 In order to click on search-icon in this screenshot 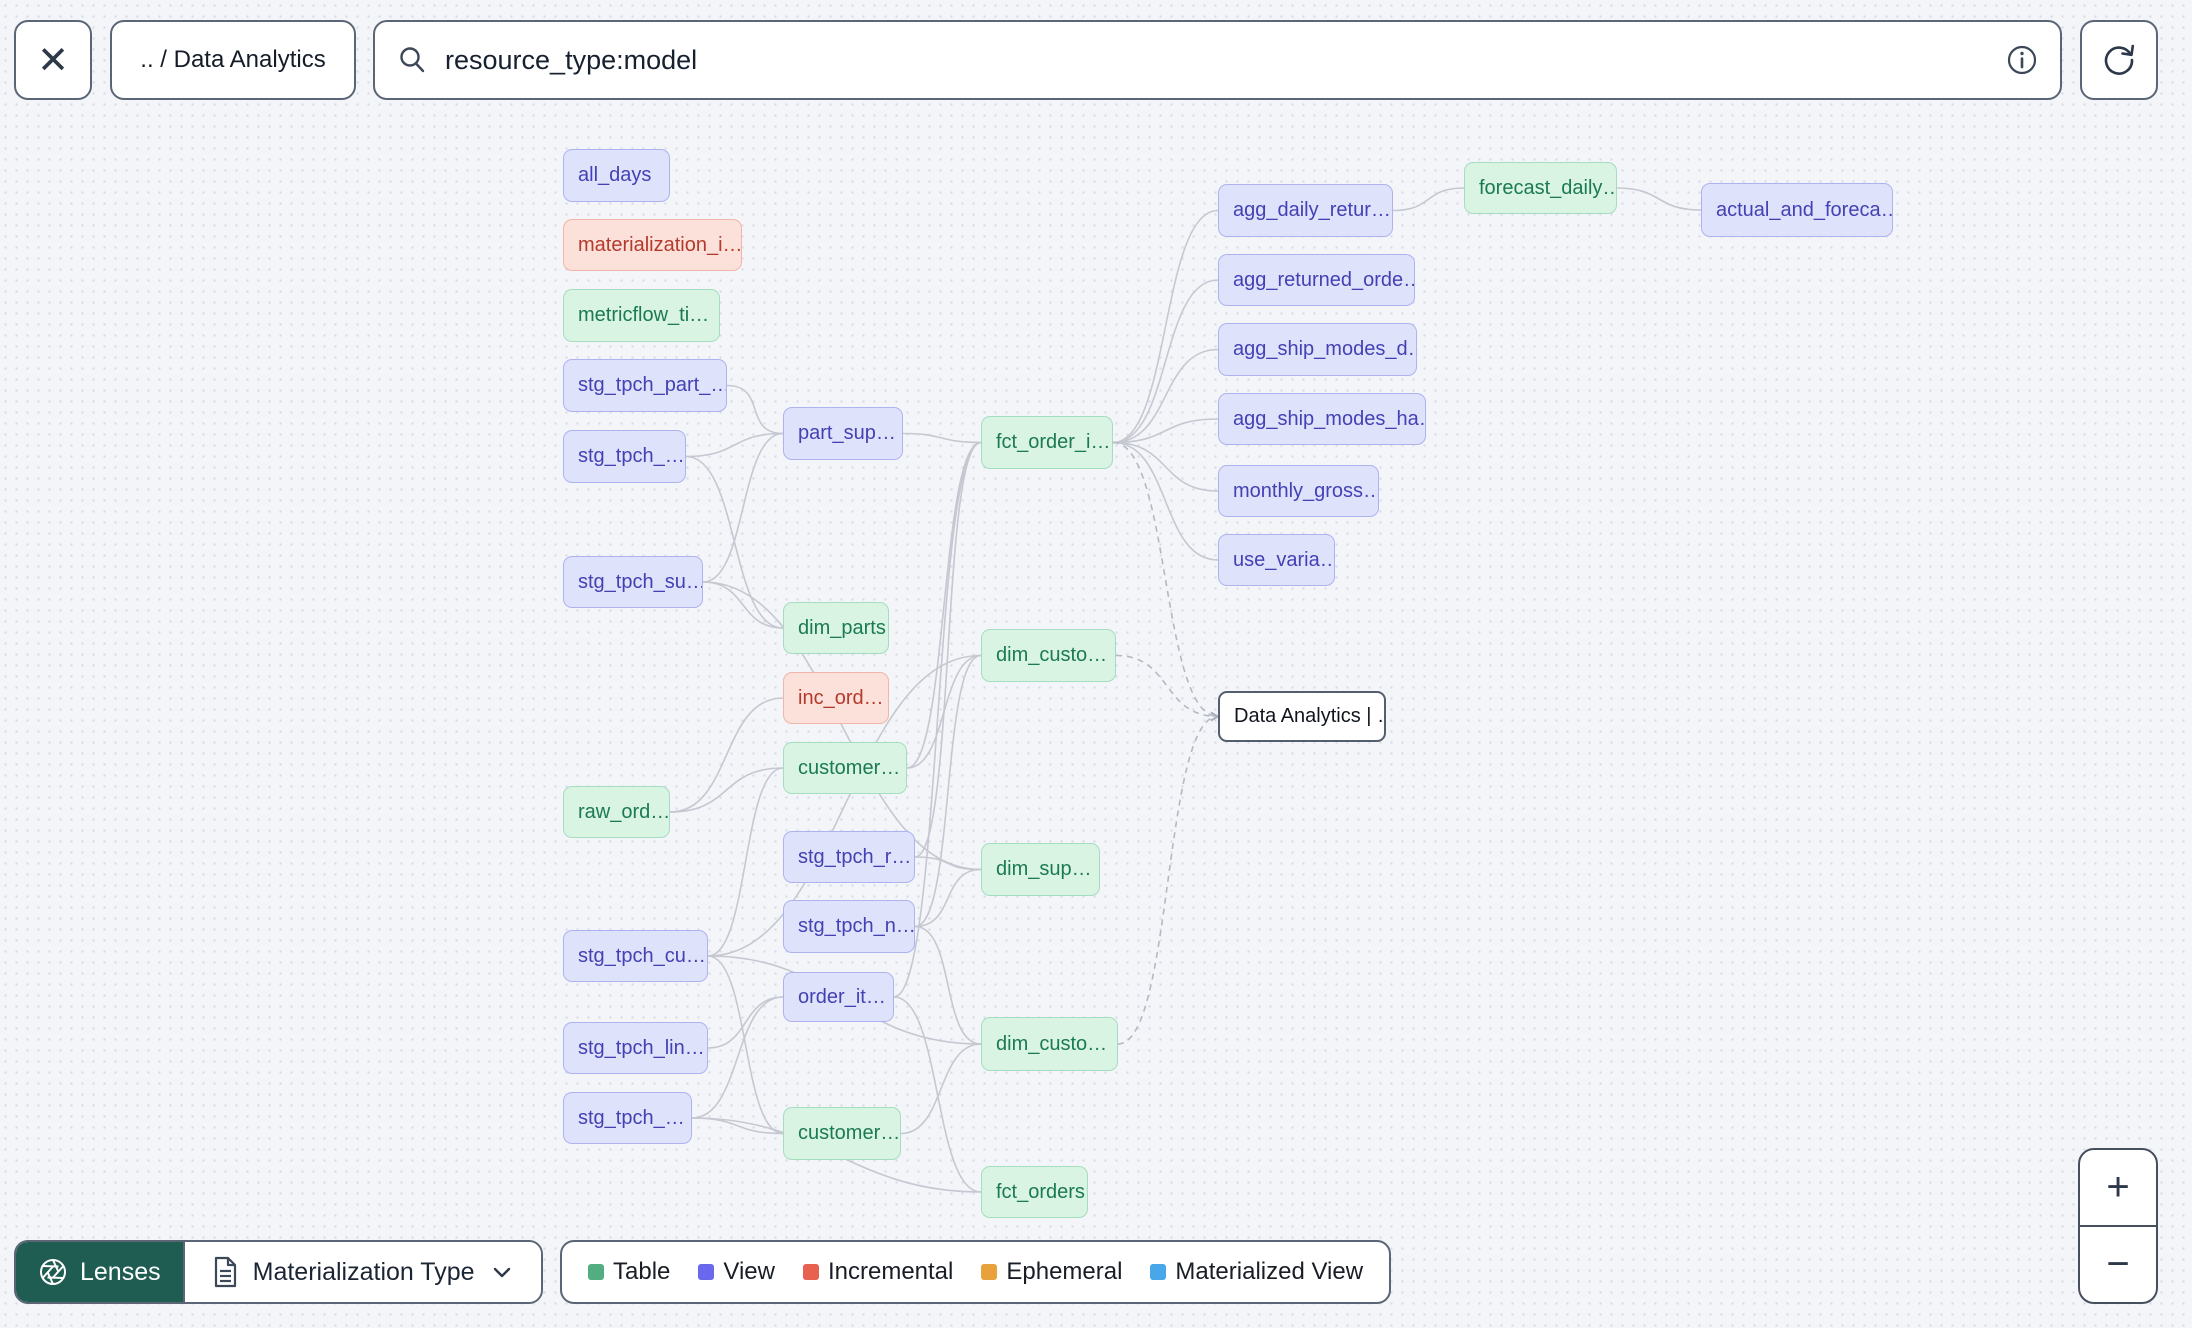, I will do `click(412, 60)`.